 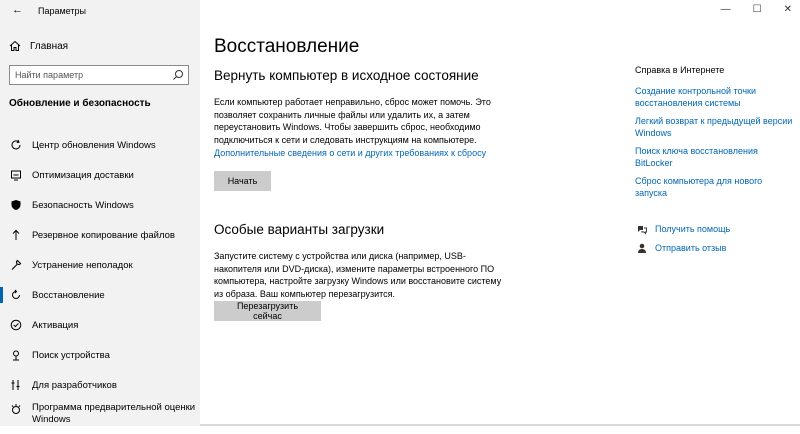 What do you see at coordinates (15, 295) in the screenshot?
I see `recovery-icon` at bounding box center [15, 295].